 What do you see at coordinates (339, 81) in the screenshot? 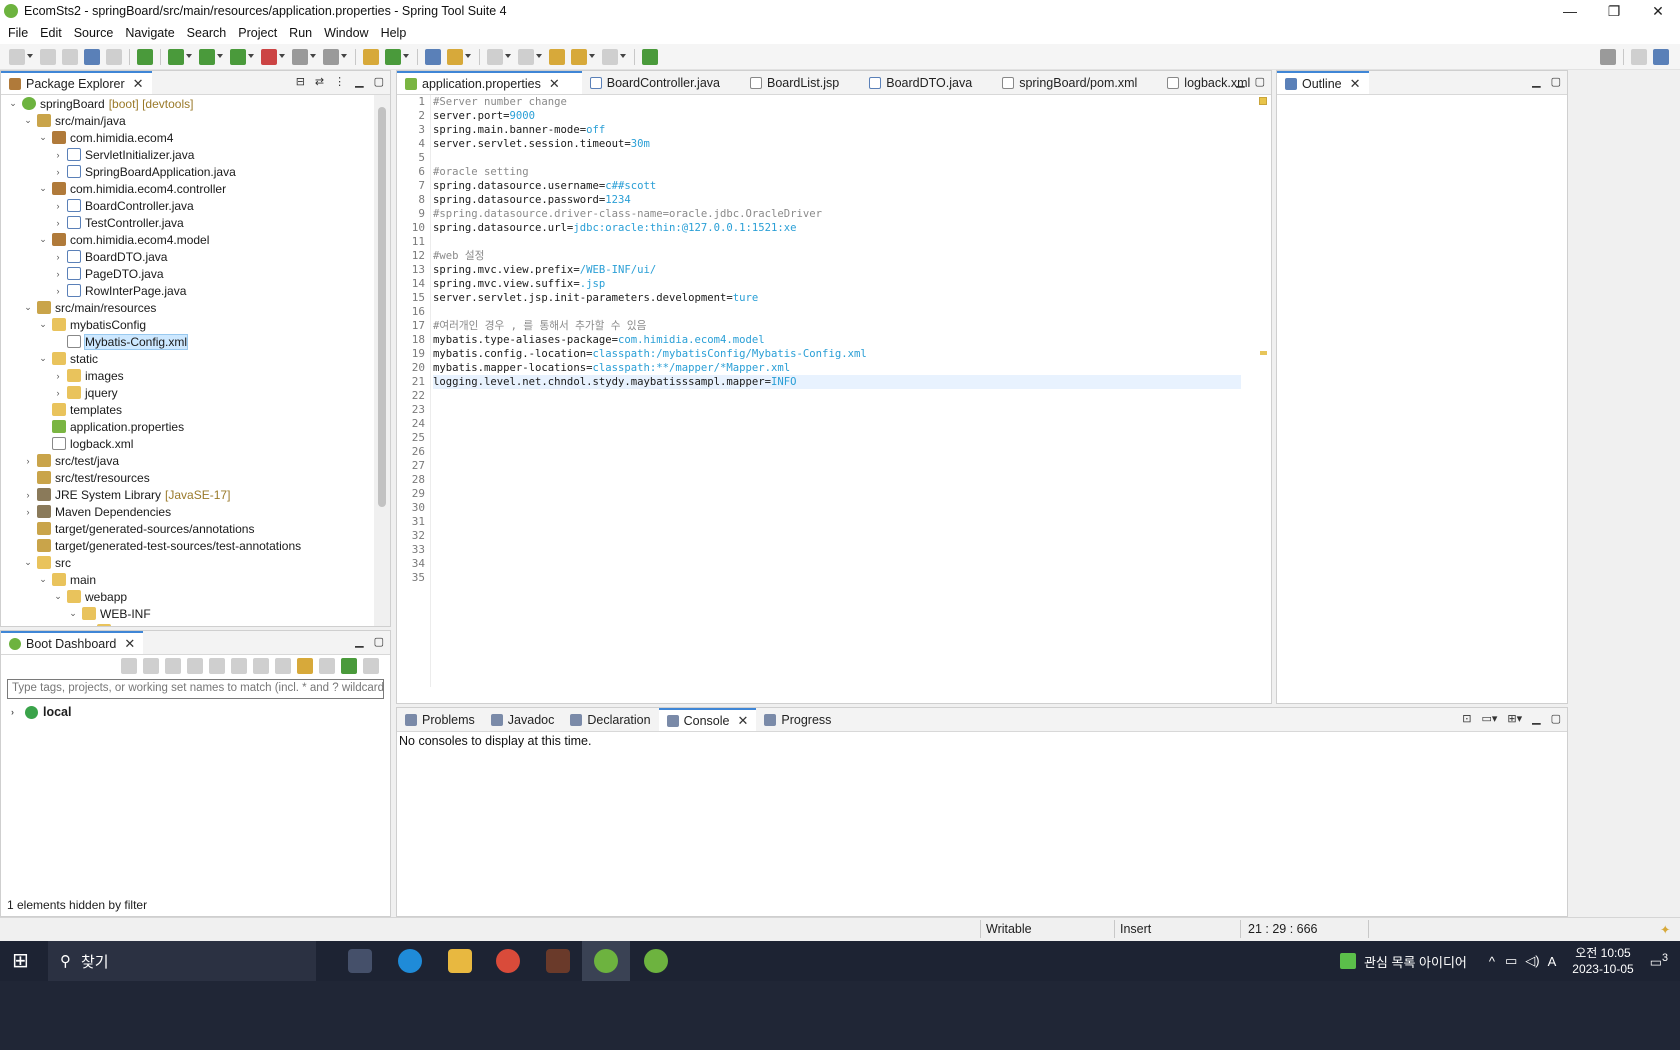
I see `view-menu-icon: ⋮` at bounding box center [339, 81].